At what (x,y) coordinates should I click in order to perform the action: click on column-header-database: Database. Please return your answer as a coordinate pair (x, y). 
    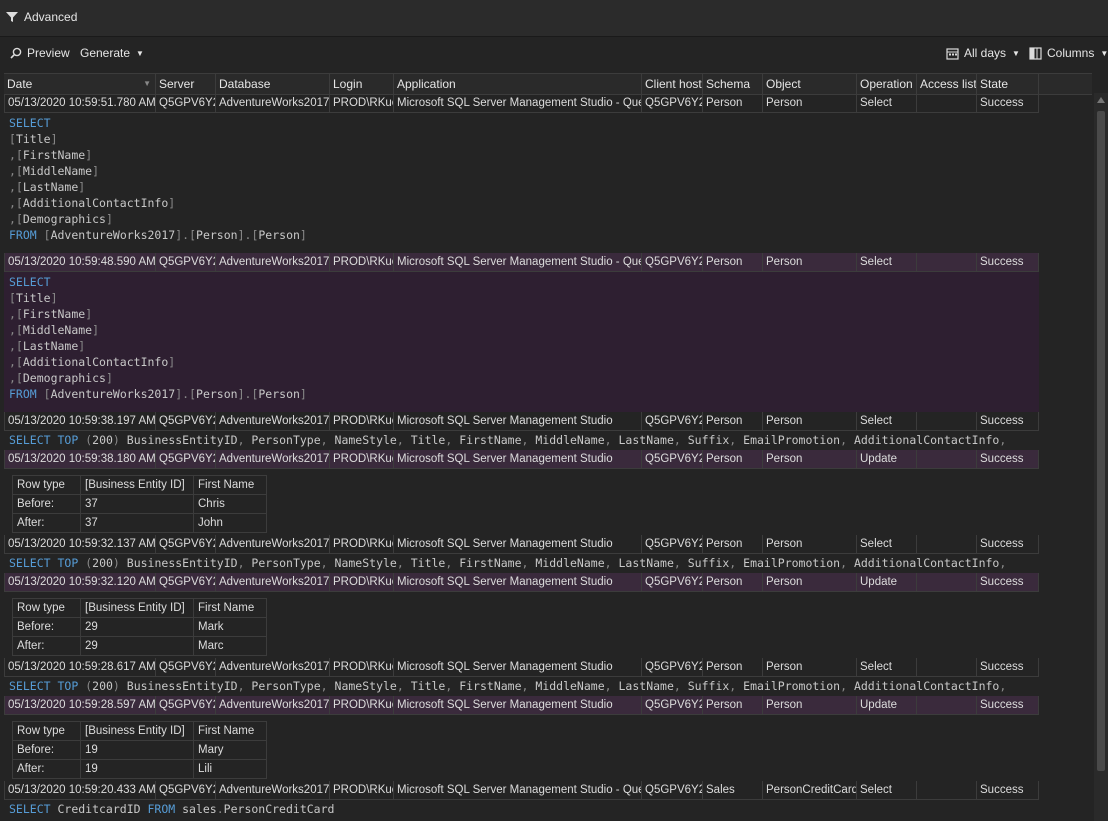
    Looking at the image, I should click on (273, 84).